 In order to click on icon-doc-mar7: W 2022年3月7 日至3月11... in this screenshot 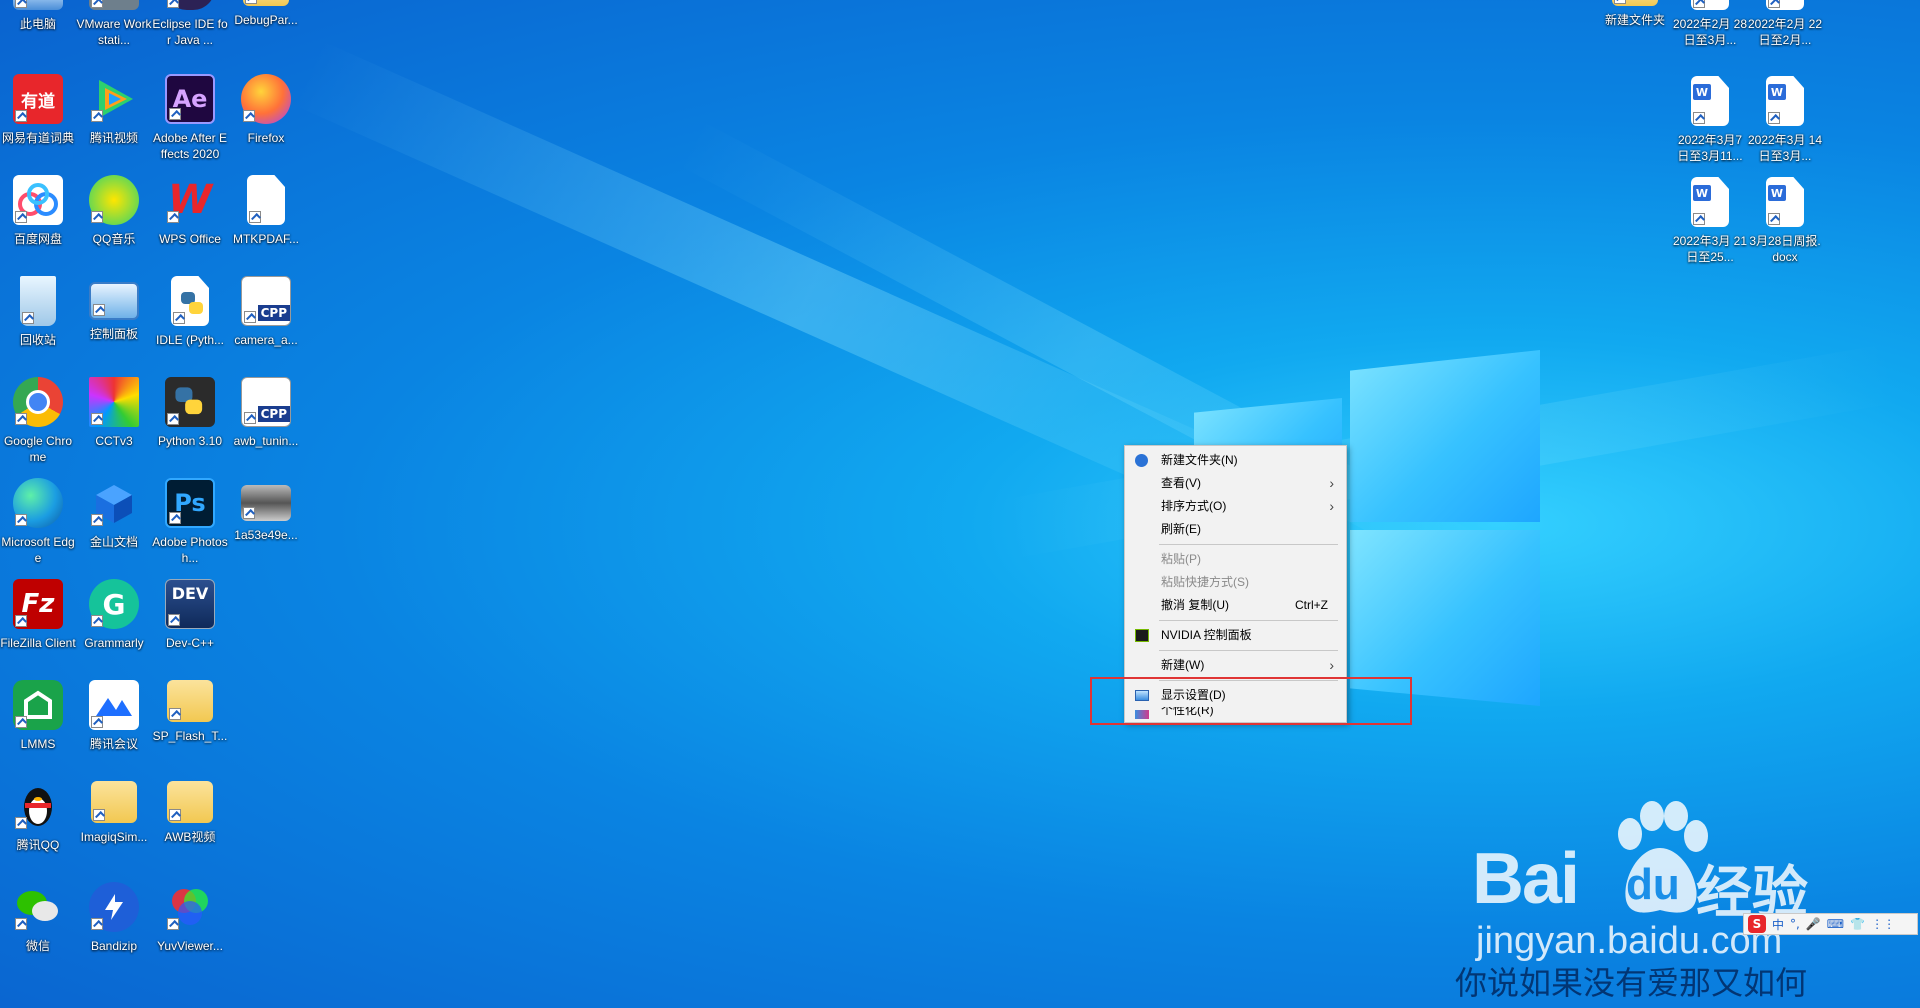, I will do `click(1710, 120)`.